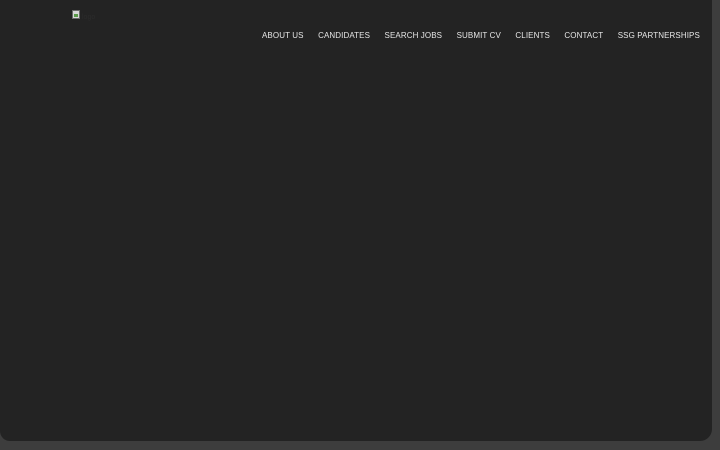 The height and width of the screenshot is (450, 720). I want to click on broken-image-icon, so click(76, 14).